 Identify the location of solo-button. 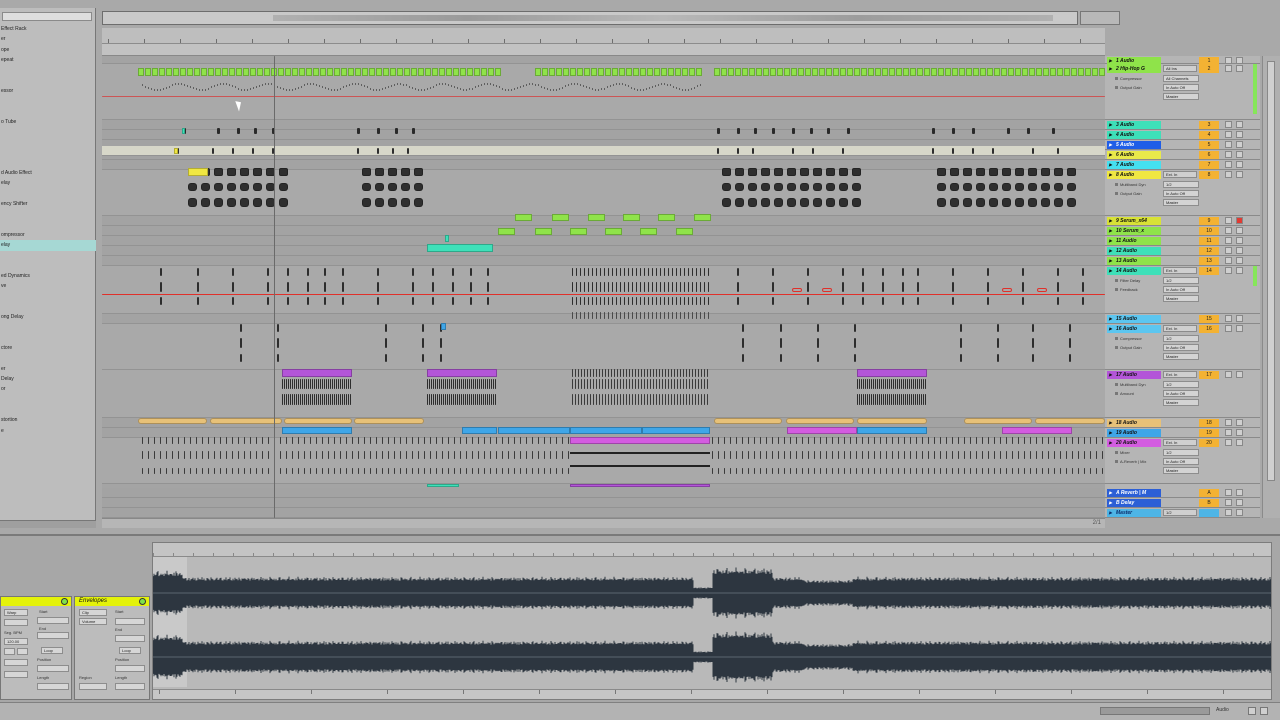
(1228, 260).